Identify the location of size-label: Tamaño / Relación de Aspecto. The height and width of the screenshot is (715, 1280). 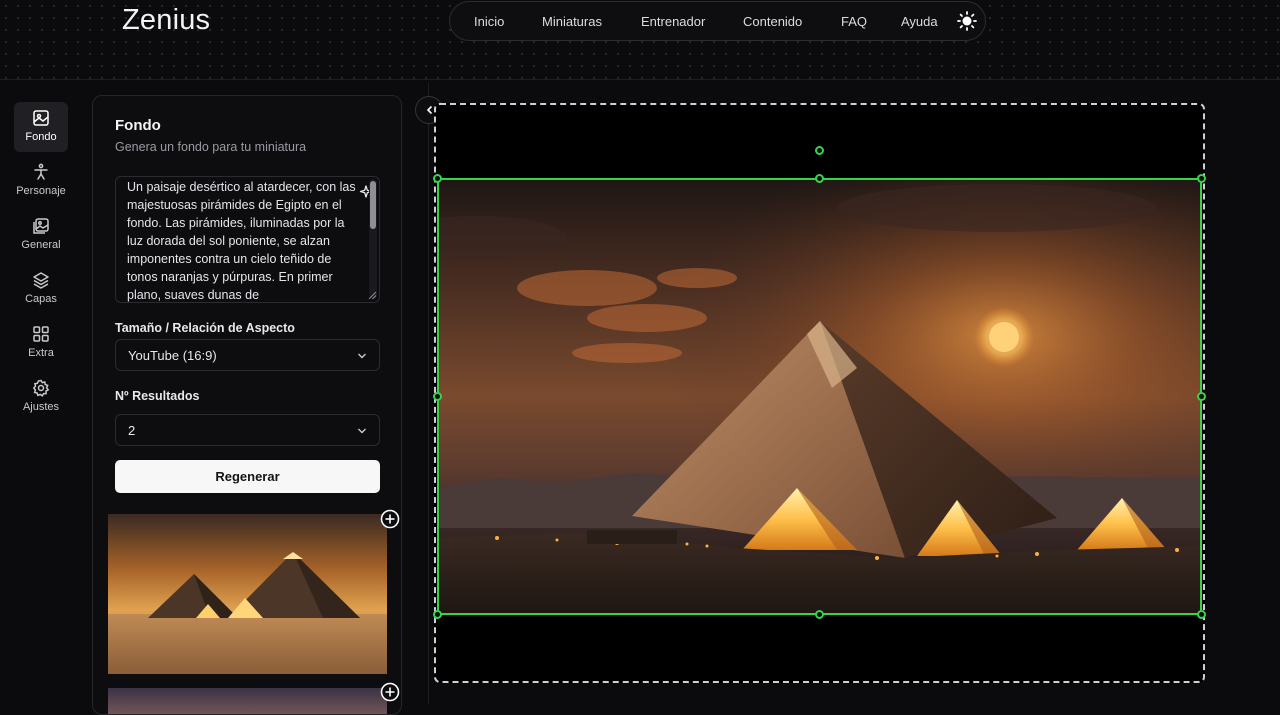
(205, 328).